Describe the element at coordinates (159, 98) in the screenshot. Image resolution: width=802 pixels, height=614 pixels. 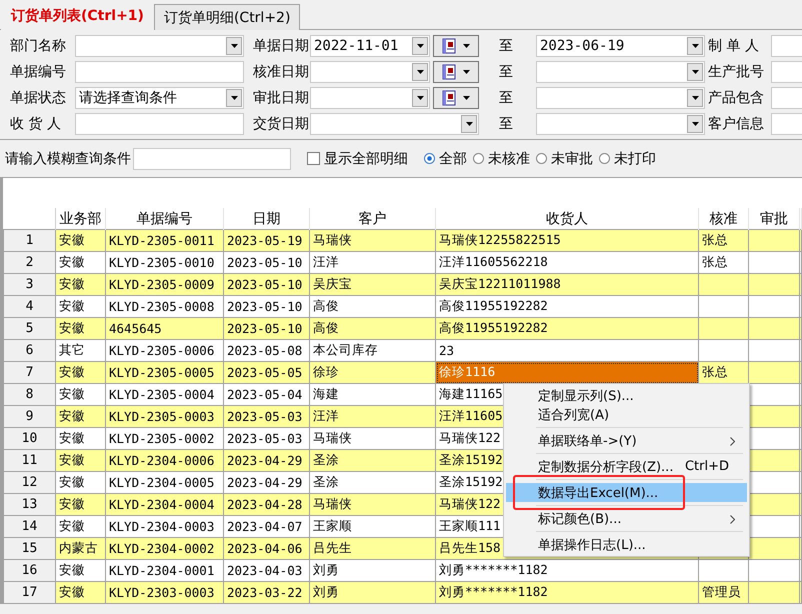
I see `dropdown-field: 请选择查询条件` at that location.